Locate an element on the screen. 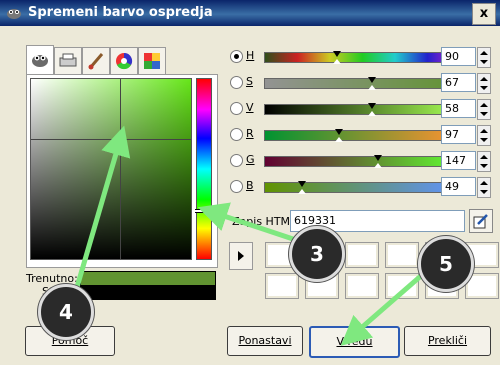  callout-4: 4 is located at coordinates (66, 312).